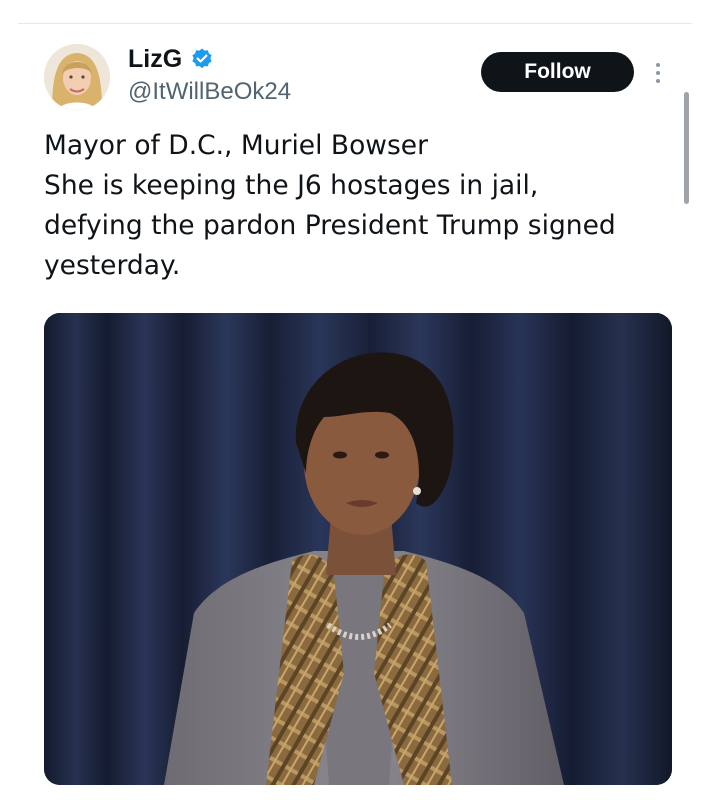 This screenshot has width=706, height=800. I want to click on scrollbar, so click(686, 148).